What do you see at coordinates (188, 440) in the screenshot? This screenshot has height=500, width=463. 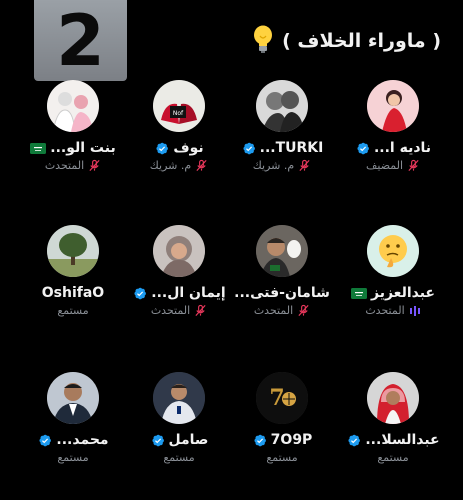 I see `participant-name: صامل` at bounding box center [188, 440].